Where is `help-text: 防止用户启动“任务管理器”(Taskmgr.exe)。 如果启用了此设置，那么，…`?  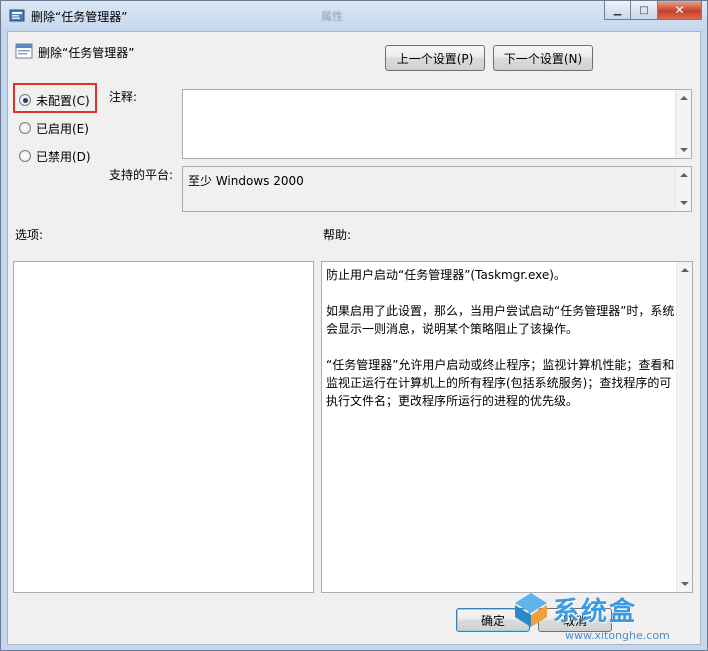
help-text: 防止用户启动“任务管理器”(Taskmgr.exe)。 如果启用了此设置，那么，… is located at coordinates (501, 347).